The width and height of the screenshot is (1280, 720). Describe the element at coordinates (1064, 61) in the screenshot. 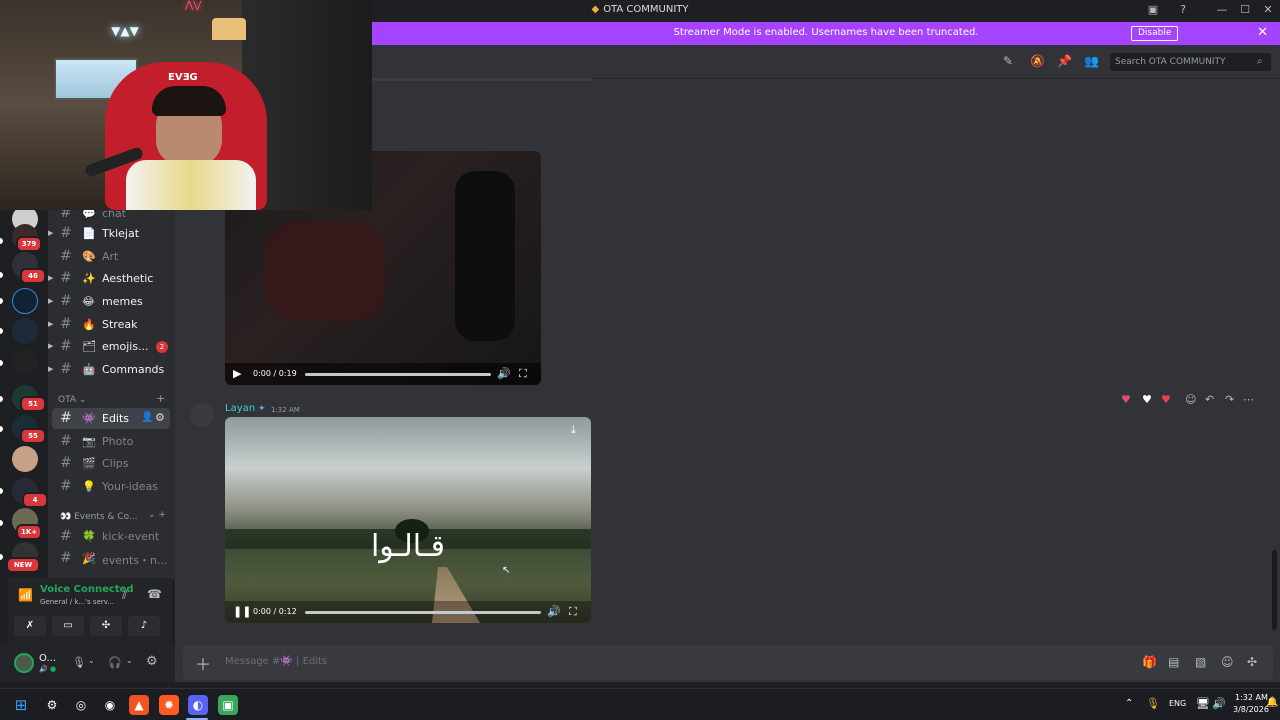

I see `pinned-icon: 📌` at that location.